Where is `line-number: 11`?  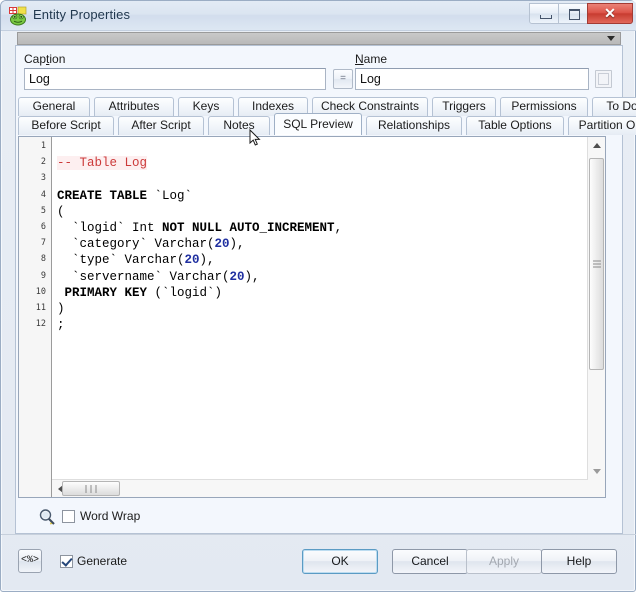
line-number: 11 is located at coordinates (40, 308).